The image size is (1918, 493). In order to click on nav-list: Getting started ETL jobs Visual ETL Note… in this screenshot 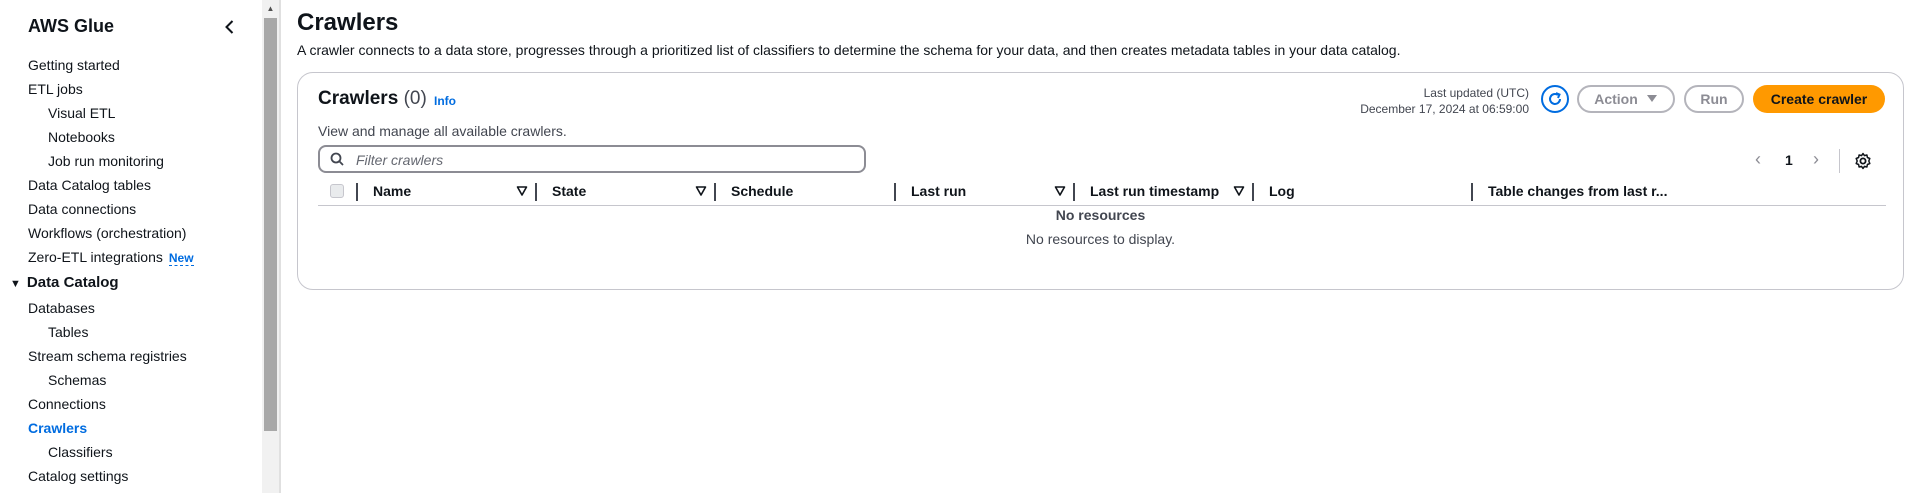, I will do `click(131, 270)`.